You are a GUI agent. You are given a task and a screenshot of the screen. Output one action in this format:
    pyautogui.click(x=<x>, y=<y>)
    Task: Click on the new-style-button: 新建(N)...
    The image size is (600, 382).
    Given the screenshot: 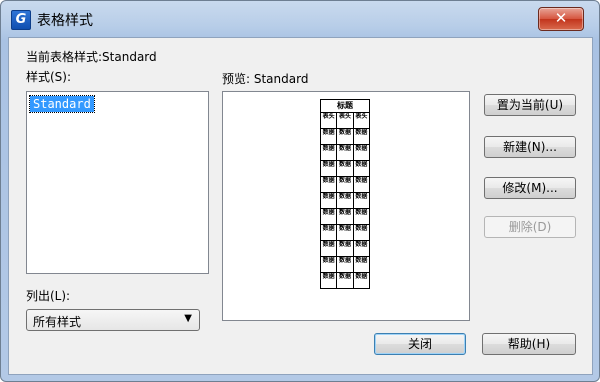 What is the action you would take?
    pyautogui.click(x=530, y=147)
    